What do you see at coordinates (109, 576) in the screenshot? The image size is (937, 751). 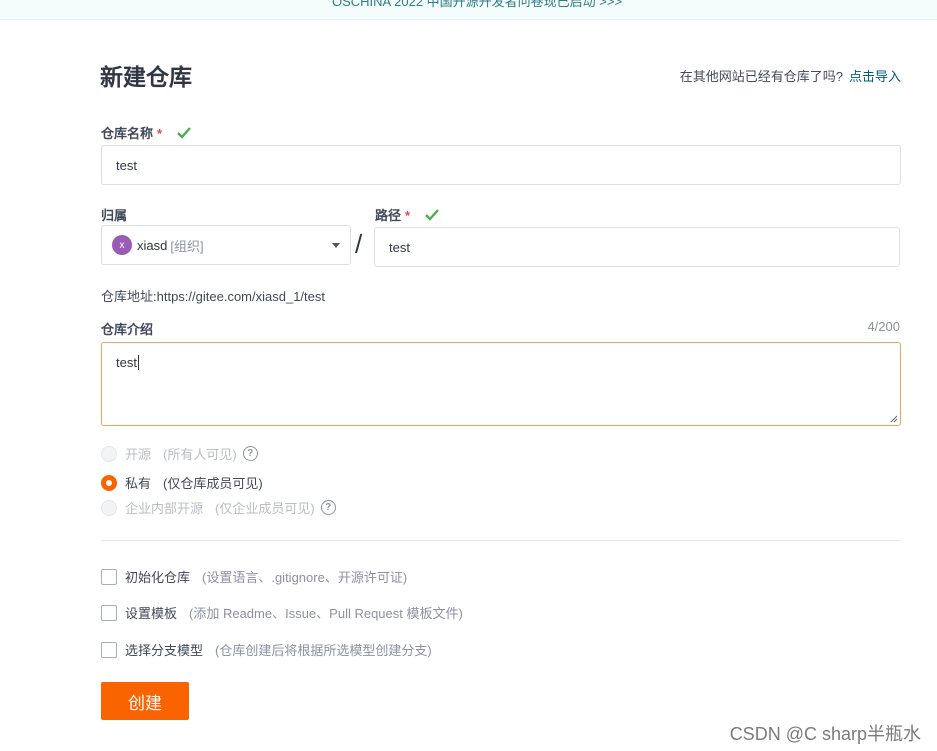 I see `init-repo-checkbox` at bounding box center [109, 576].